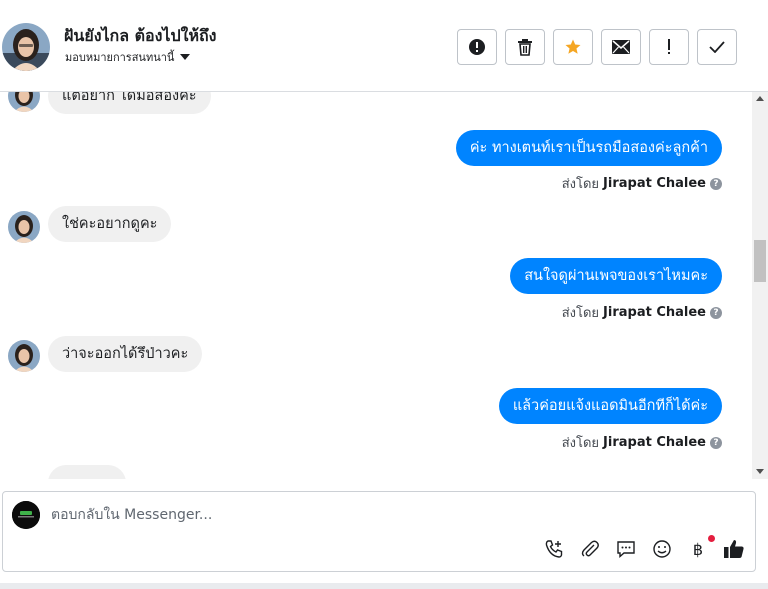 Image resolution: width=768 pixels, height=589 pixels. What do you see at coordinates (26, 515) in the screenshot?
I see `page-avatar` at bounding box center [26, 515].